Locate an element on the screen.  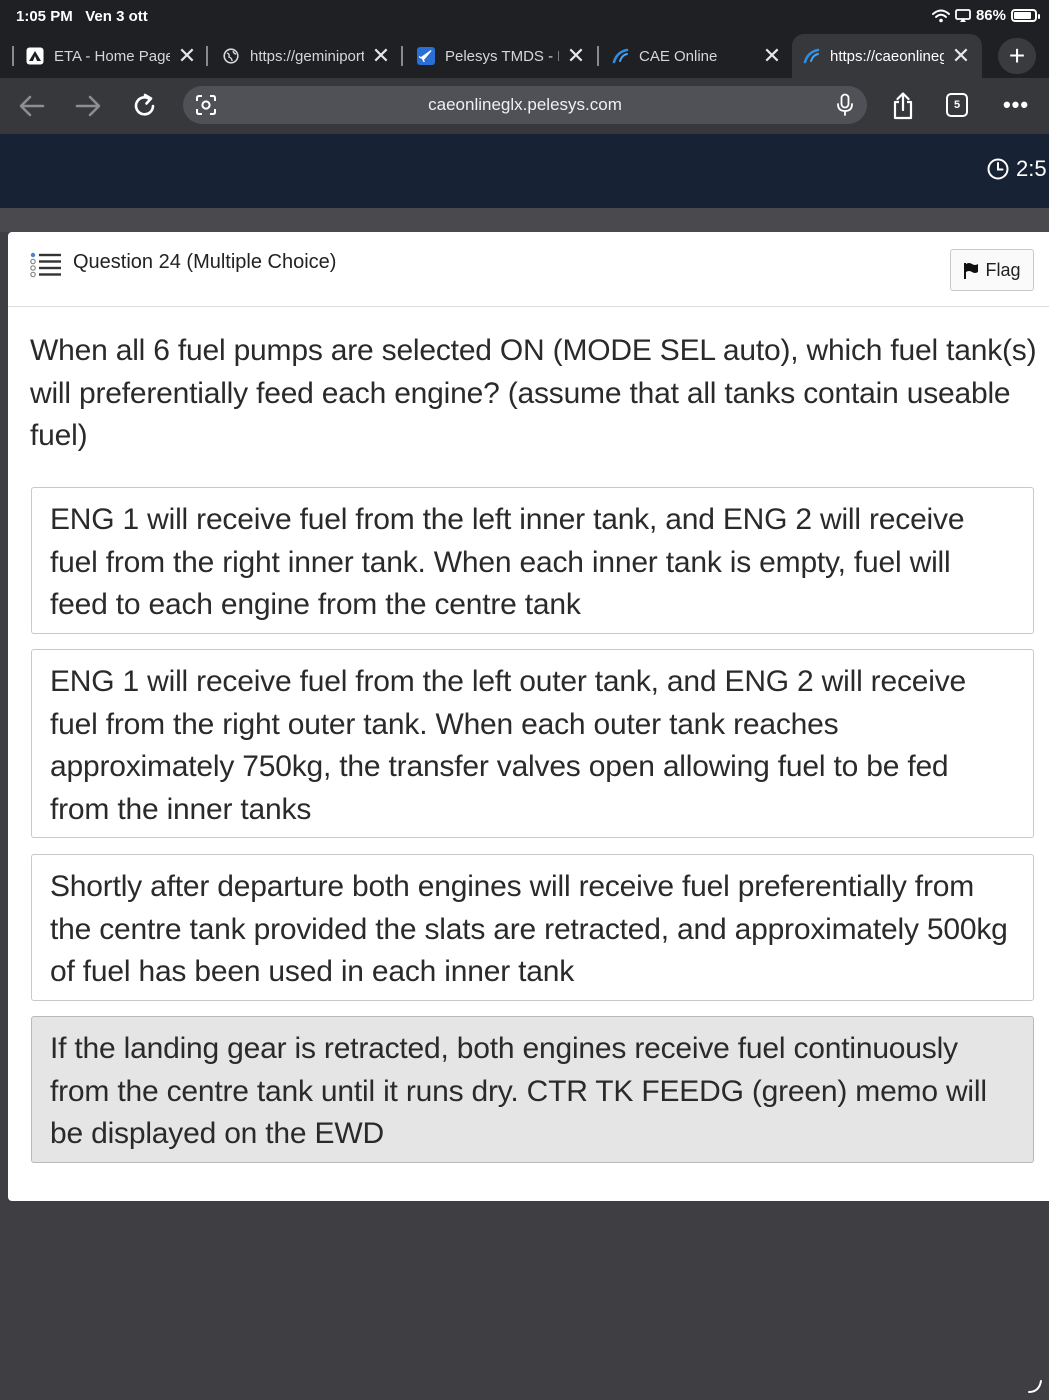
reload-icon is located at coordinates (144, 104).